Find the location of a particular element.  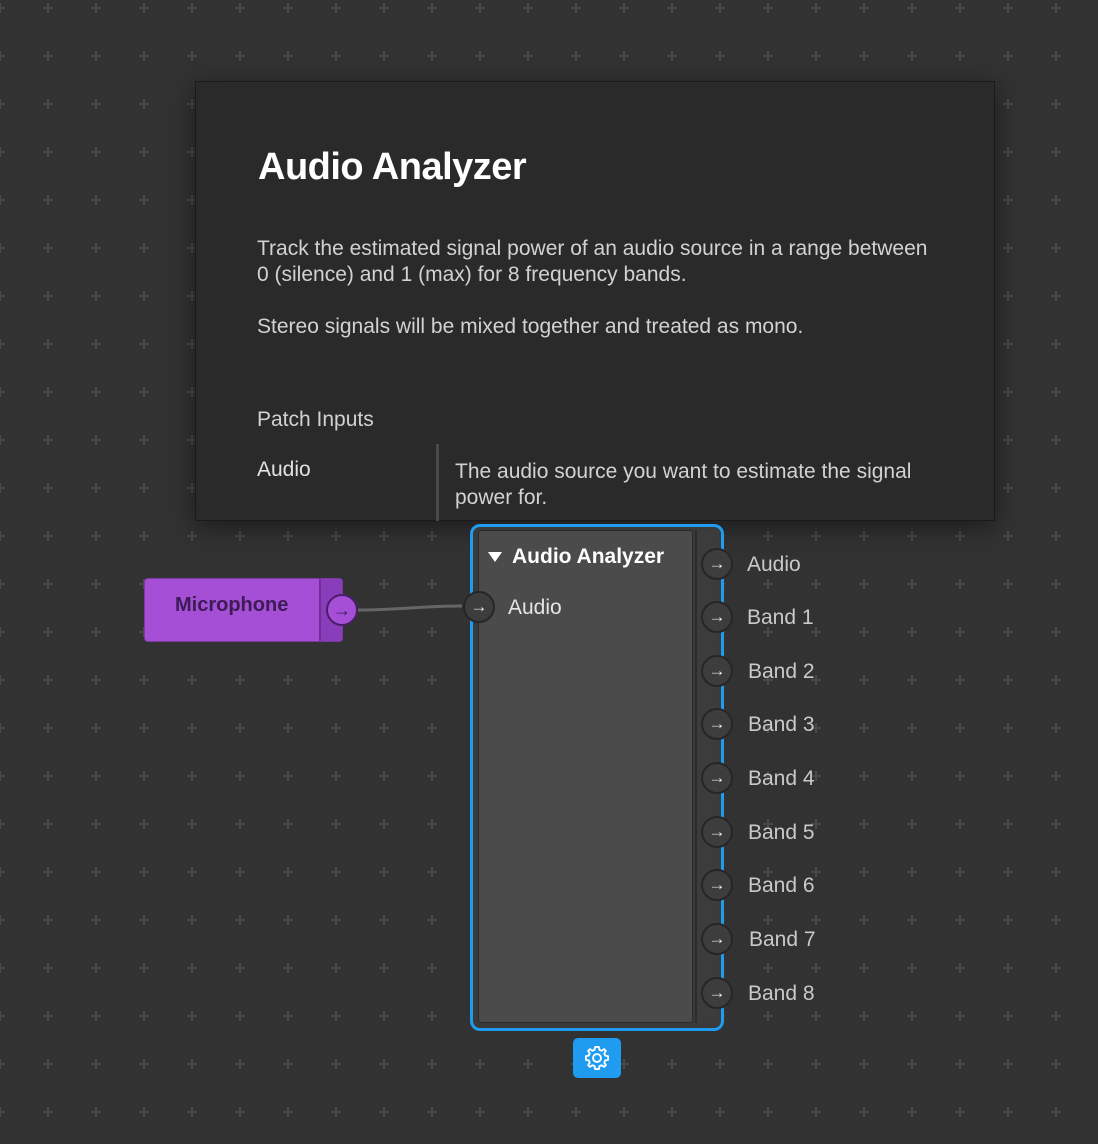

node-settings-button is located at coordinates (597, 1058).